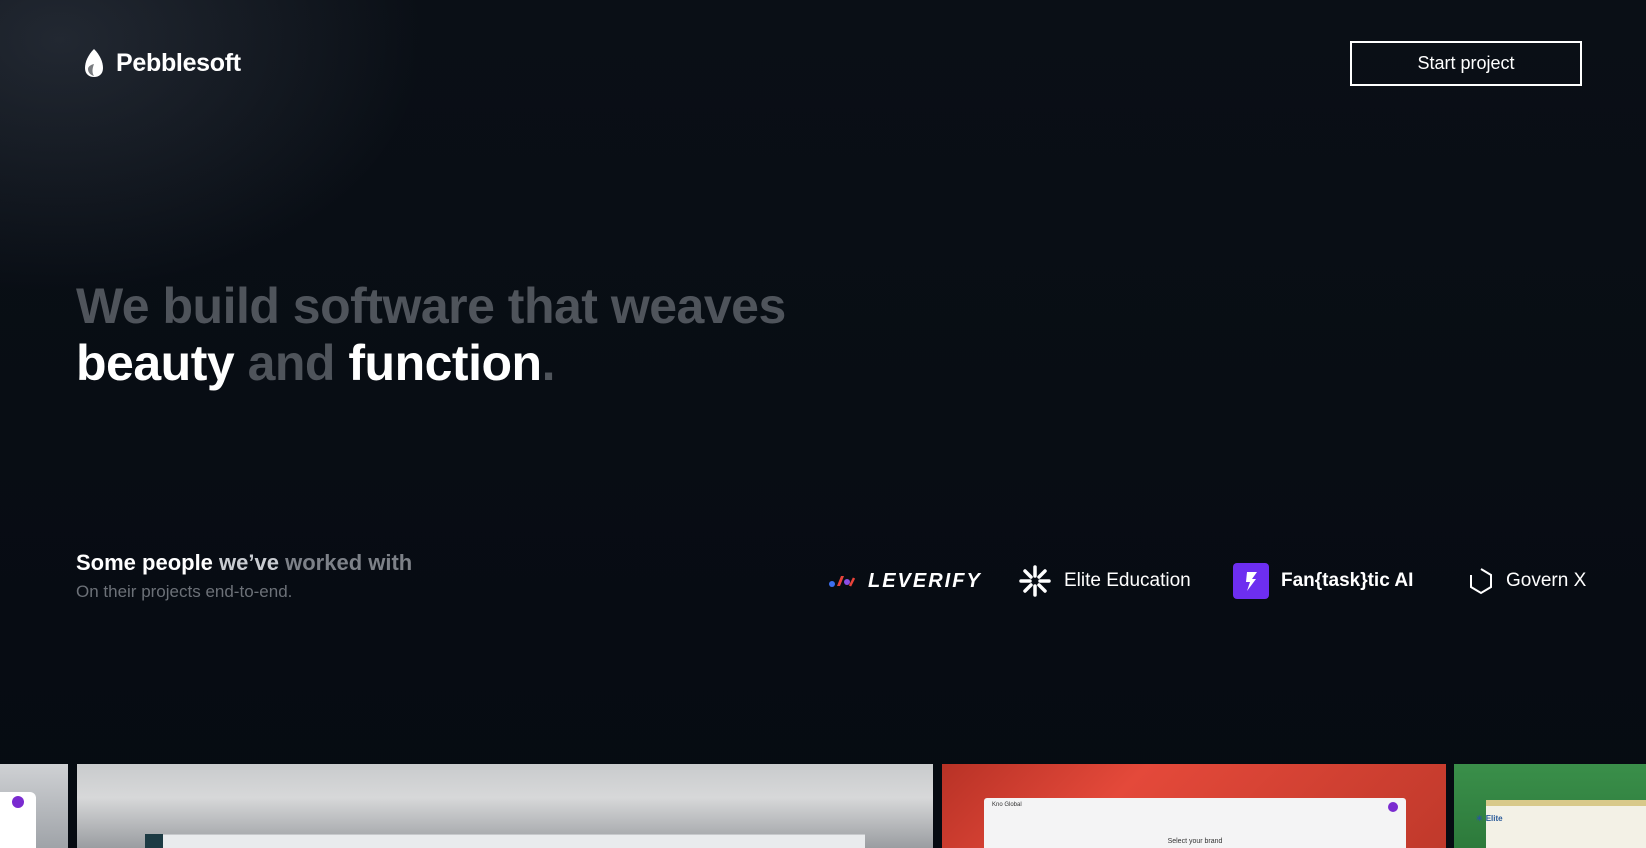 This screenshot has height=848, width=1646. What do you see at coordinates (349, 562) in the screenshot?
I see `clients-title-part-3: worked with` at bounding box center [349, 562].